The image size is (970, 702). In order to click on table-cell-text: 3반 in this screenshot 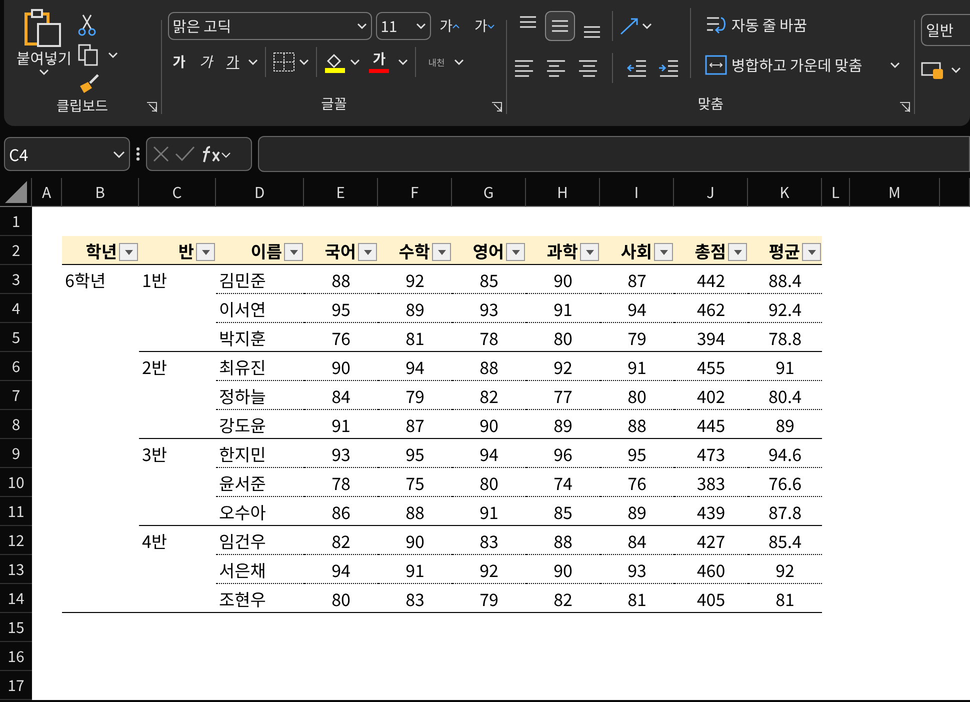, I will do `click(154, 454)`.